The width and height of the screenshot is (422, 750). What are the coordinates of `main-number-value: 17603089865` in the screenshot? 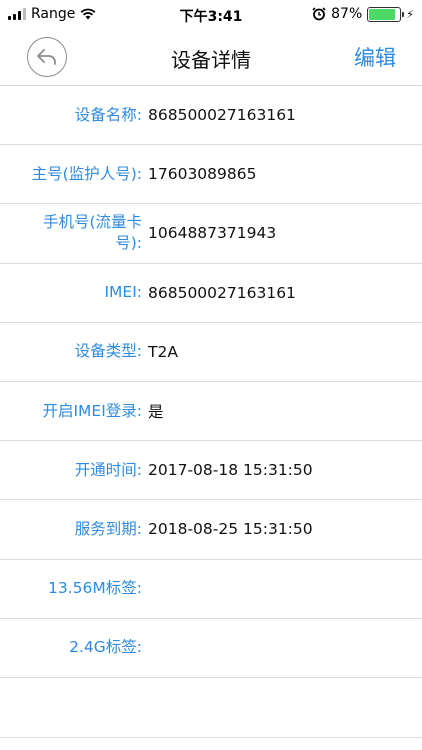 It's located at (202, 174).